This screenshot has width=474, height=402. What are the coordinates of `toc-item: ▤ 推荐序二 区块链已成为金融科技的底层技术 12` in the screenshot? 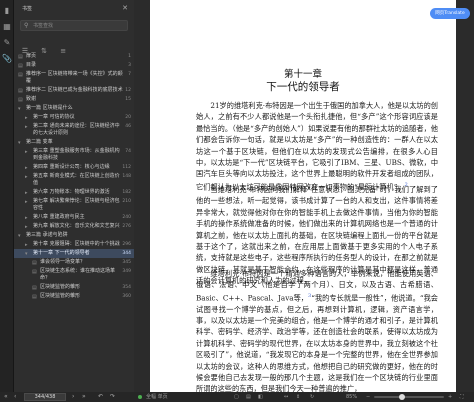 It's located at (74, 90).